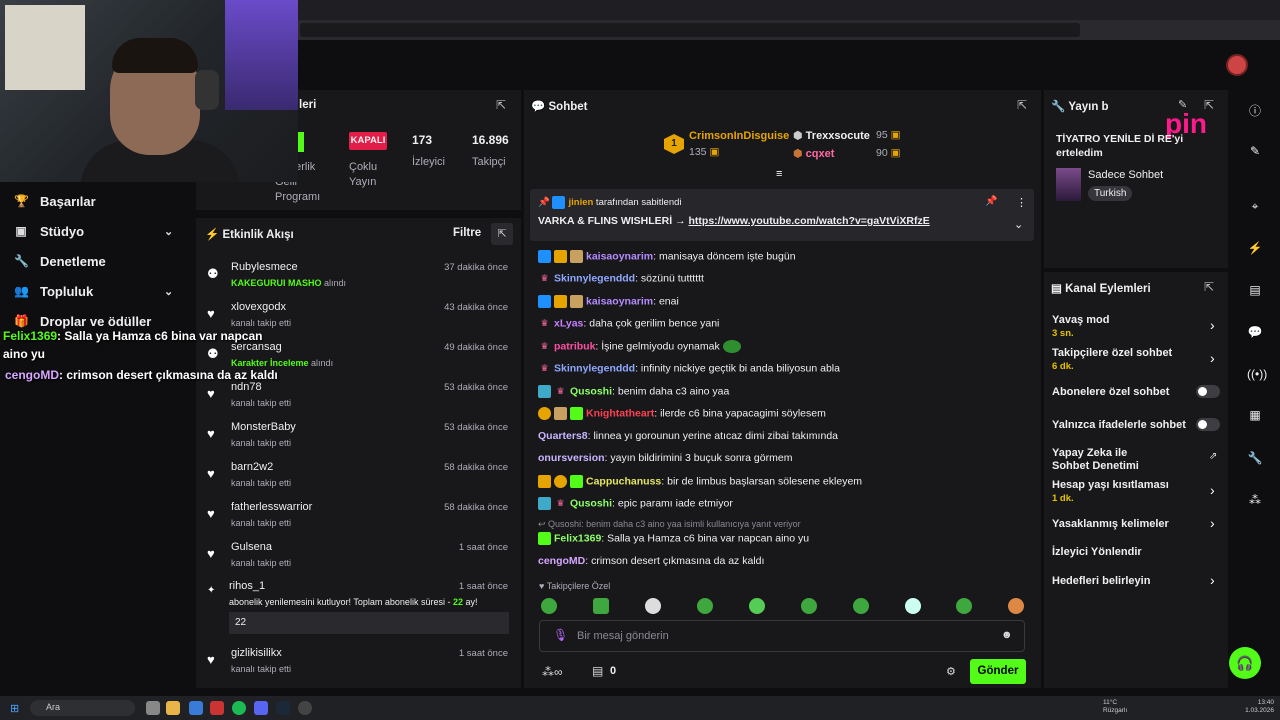  Describe the element at coordinates (1237, 65) in the screenshot. I see `user-avatar` at that location.